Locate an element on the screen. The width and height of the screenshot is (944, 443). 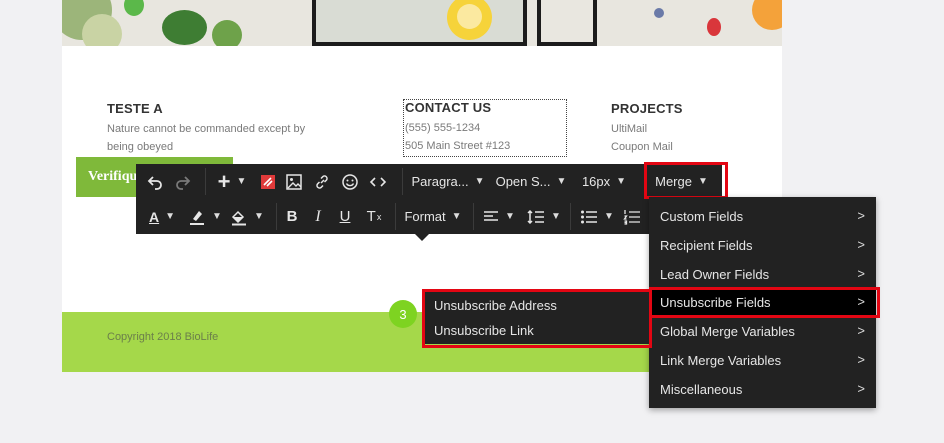
underline-icon: U is located at coordinates (345, 216).